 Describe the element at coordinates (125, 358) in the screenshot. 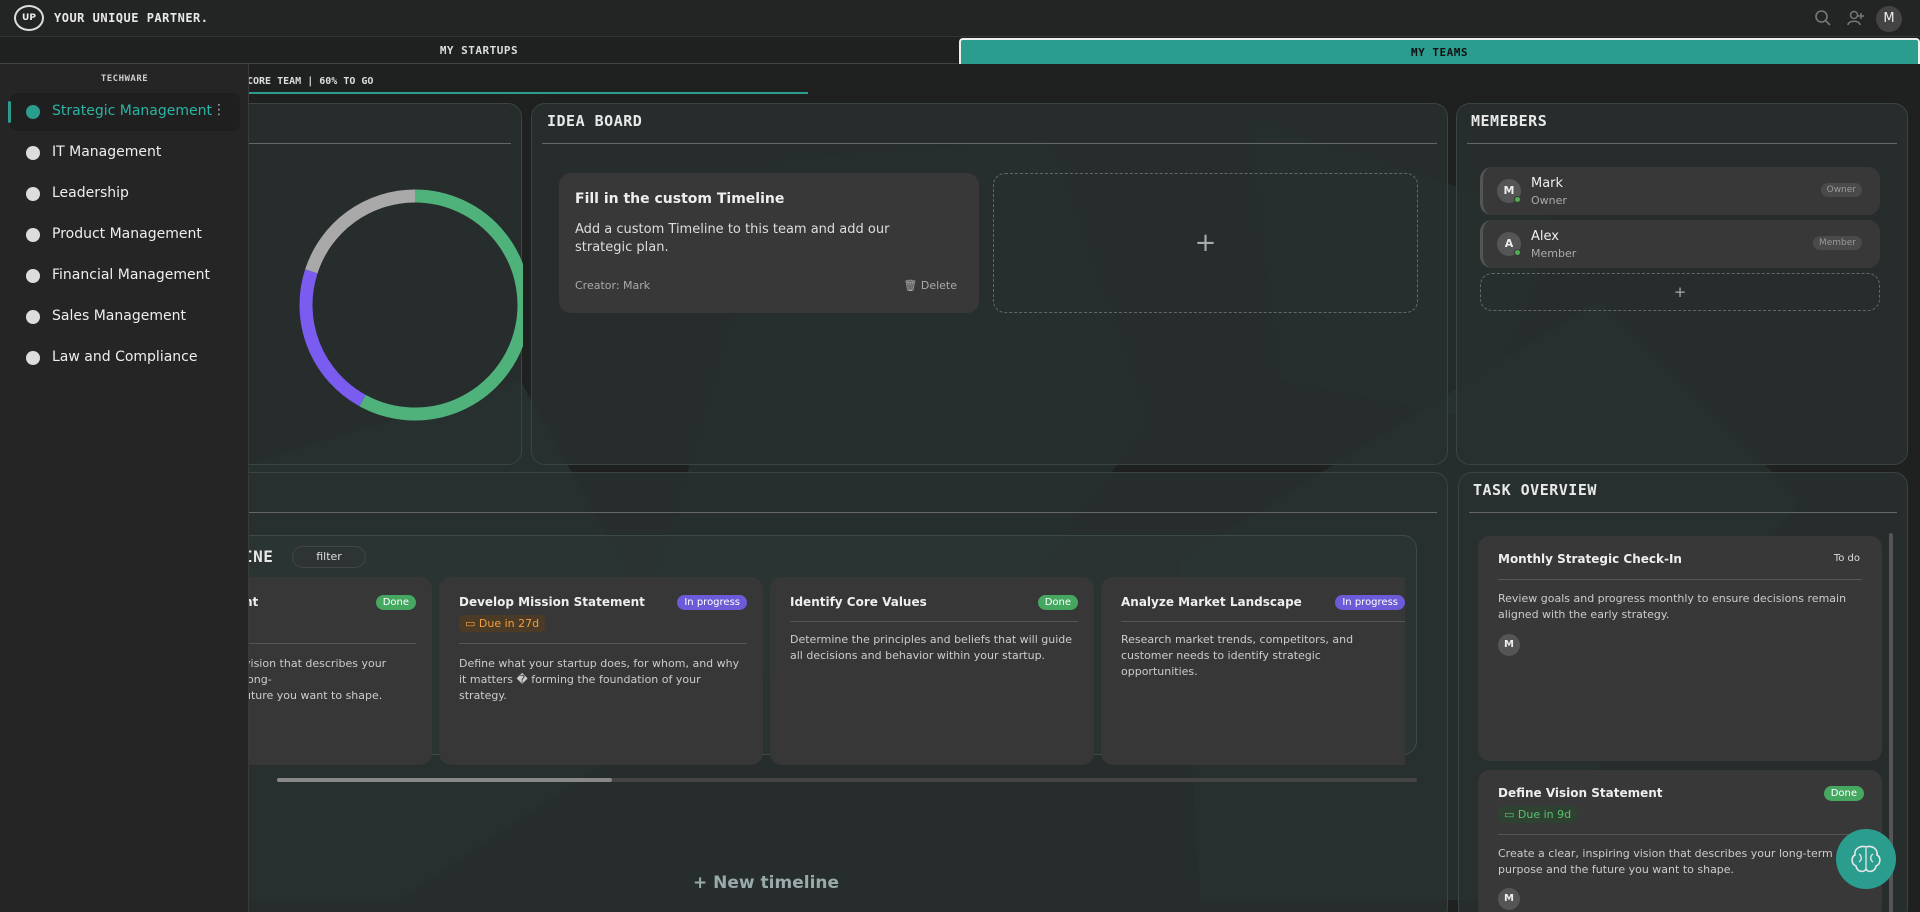

I see `sidebar-item-law-and-compliance: Law and Compliance` at that location.